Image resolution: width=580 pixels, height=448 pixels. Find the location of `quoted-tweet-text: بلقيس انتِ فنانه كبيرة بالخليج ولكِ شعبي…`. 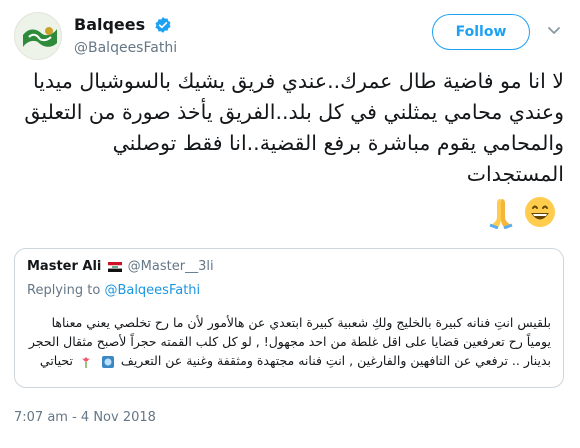

quoted-tweet-text: بلقيس انتِ فنانه كبيرة بالخليج ولكِ شعبي… is located at coordinates (288, 341).